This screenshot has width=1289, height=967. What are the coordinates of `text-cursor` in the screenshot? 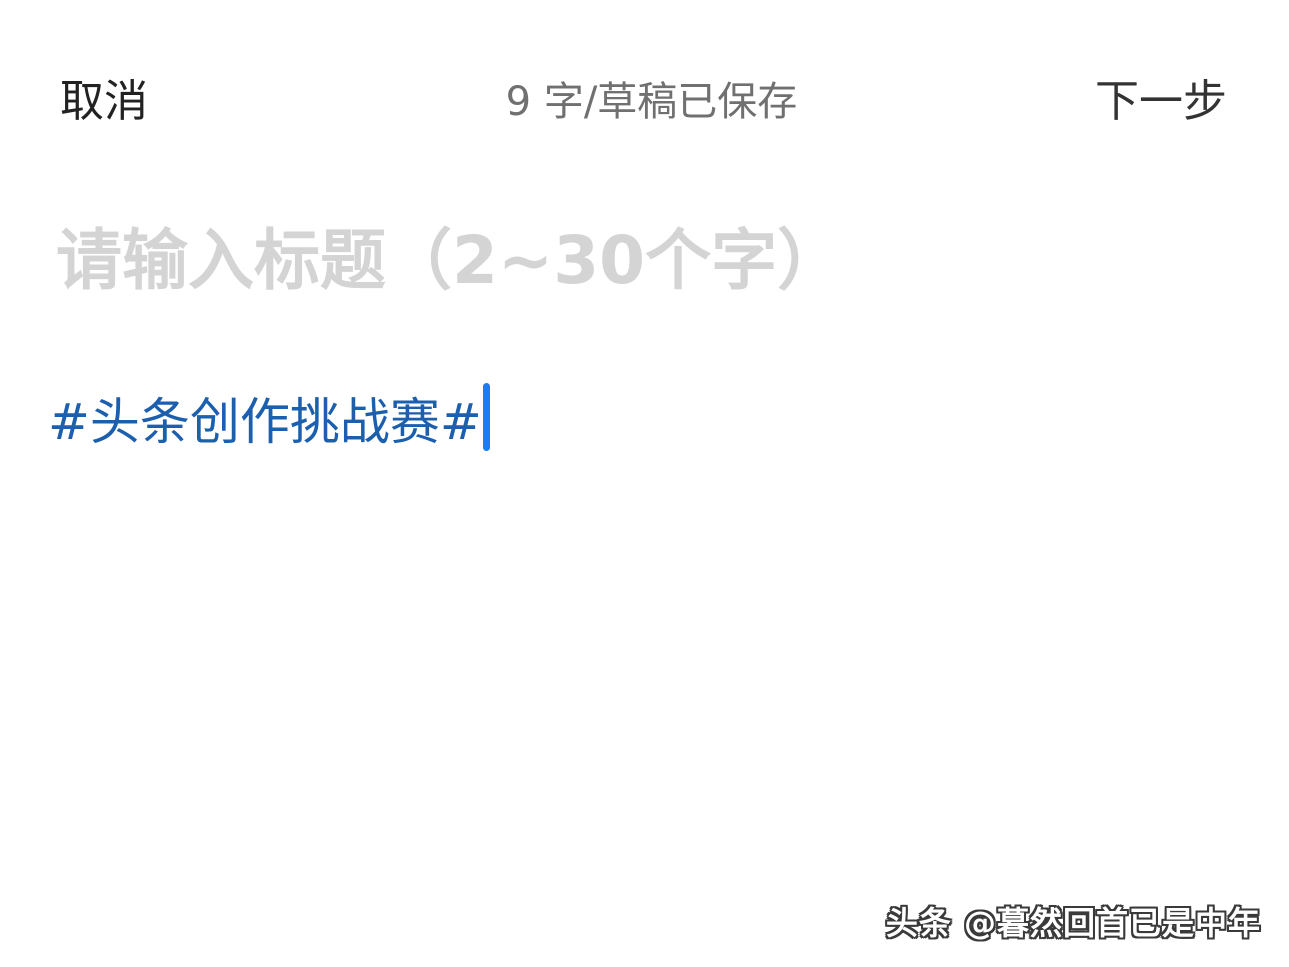 It's located at (486, 417).